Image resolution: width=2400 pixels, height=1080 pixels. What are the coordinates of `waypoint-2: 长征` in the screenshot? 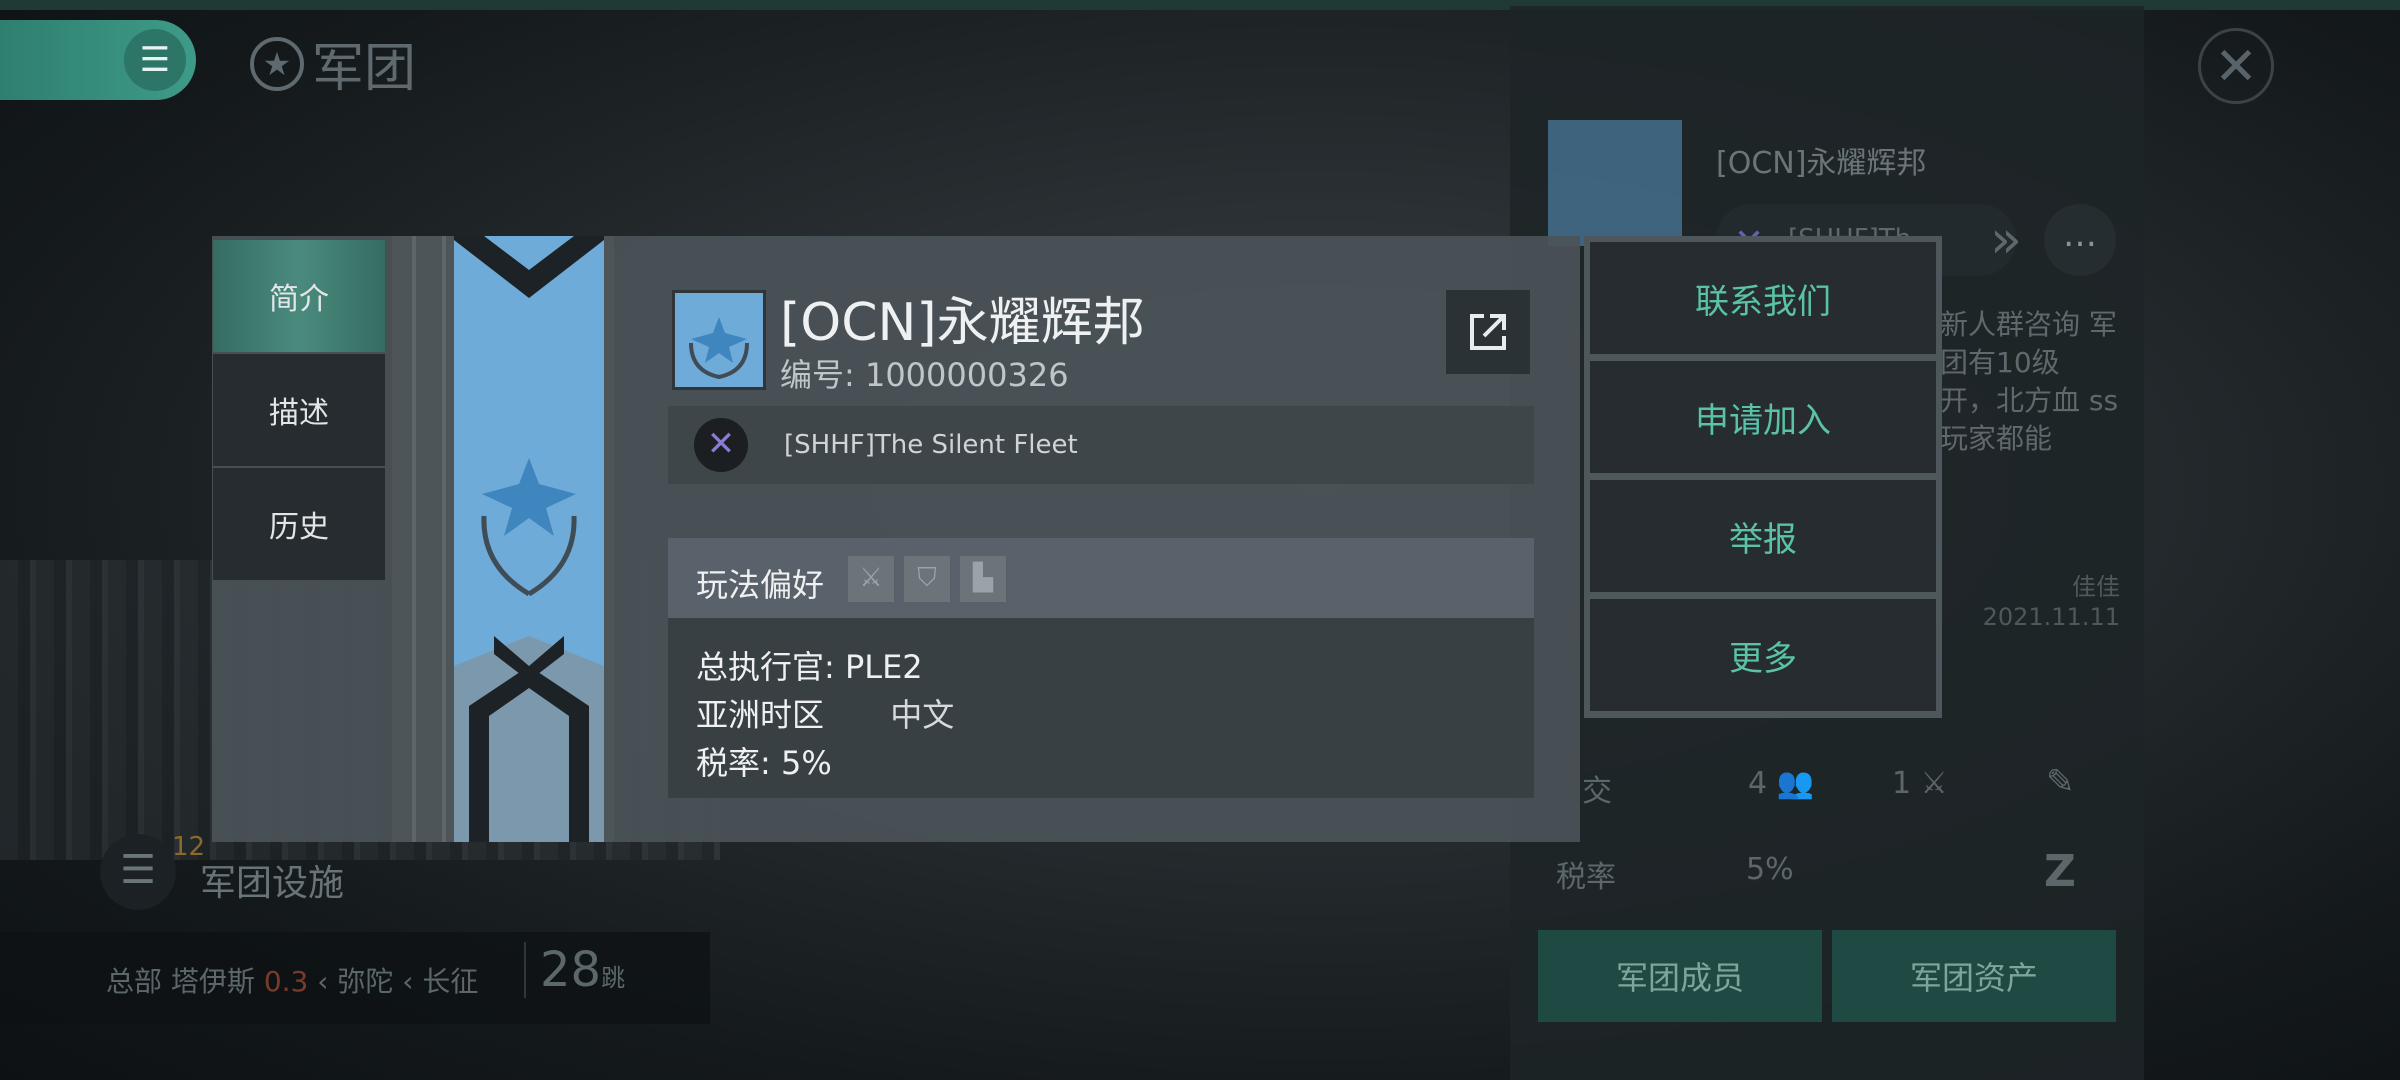 It's located at (450, 981).